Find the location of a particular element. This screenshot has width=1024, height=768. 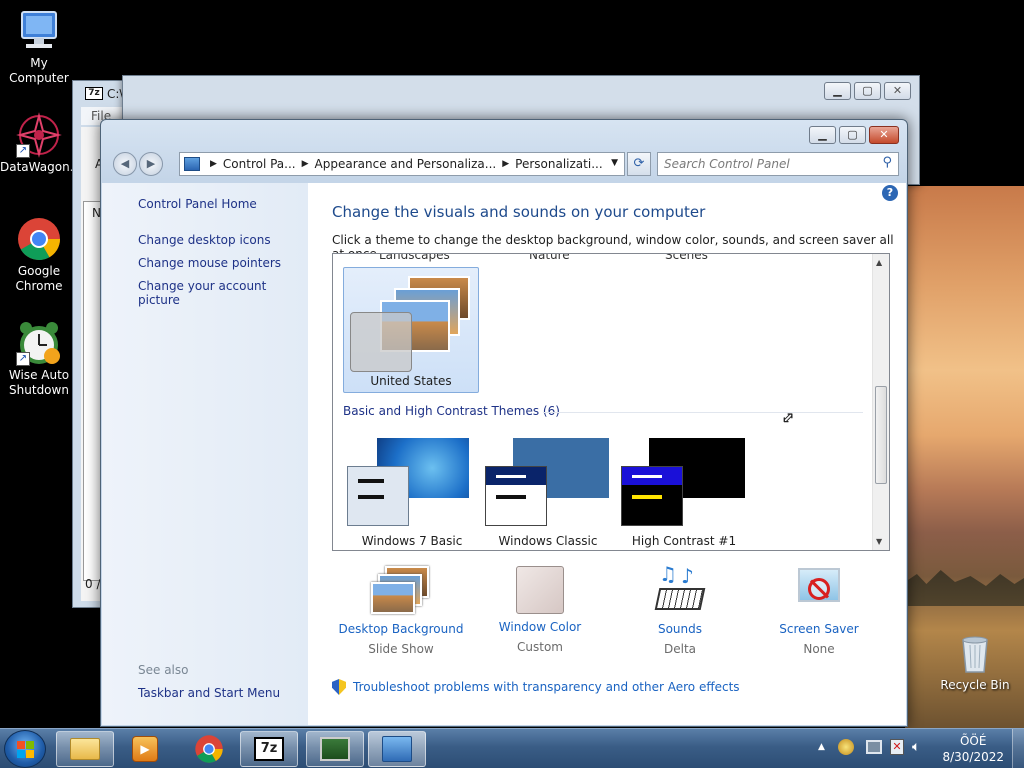

desktop-icon-wise-auto-shutdown: ↗ Wise Auto Shutdown is located at coordinates (39, 359).